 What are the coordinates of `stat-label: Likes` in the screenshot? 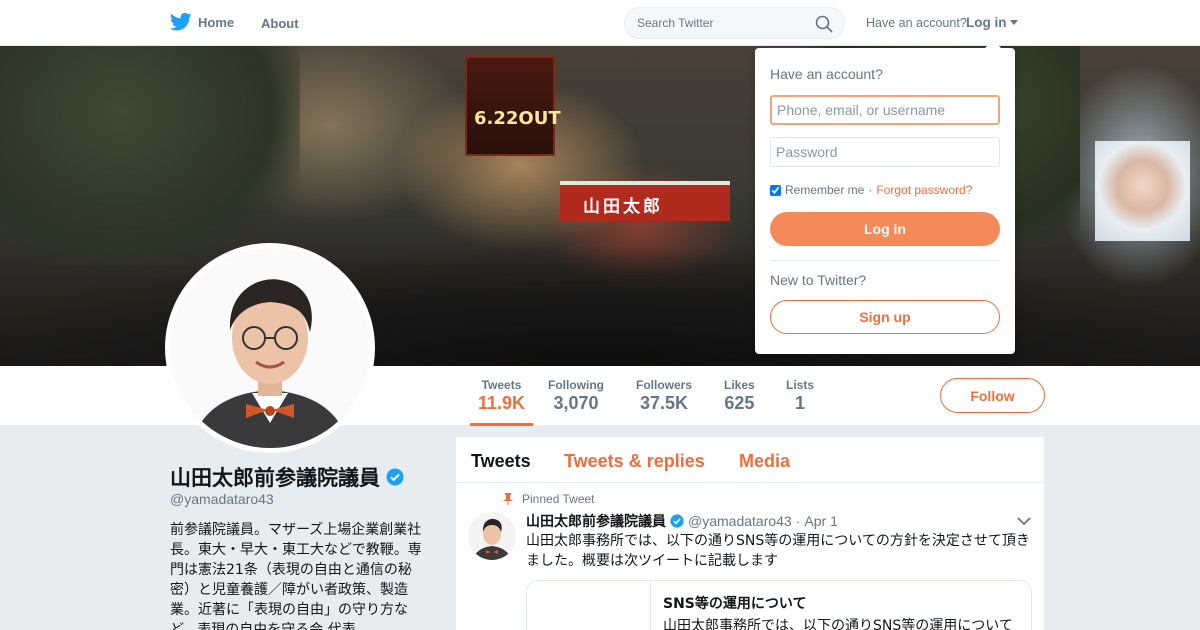 It's located at (739, 385).